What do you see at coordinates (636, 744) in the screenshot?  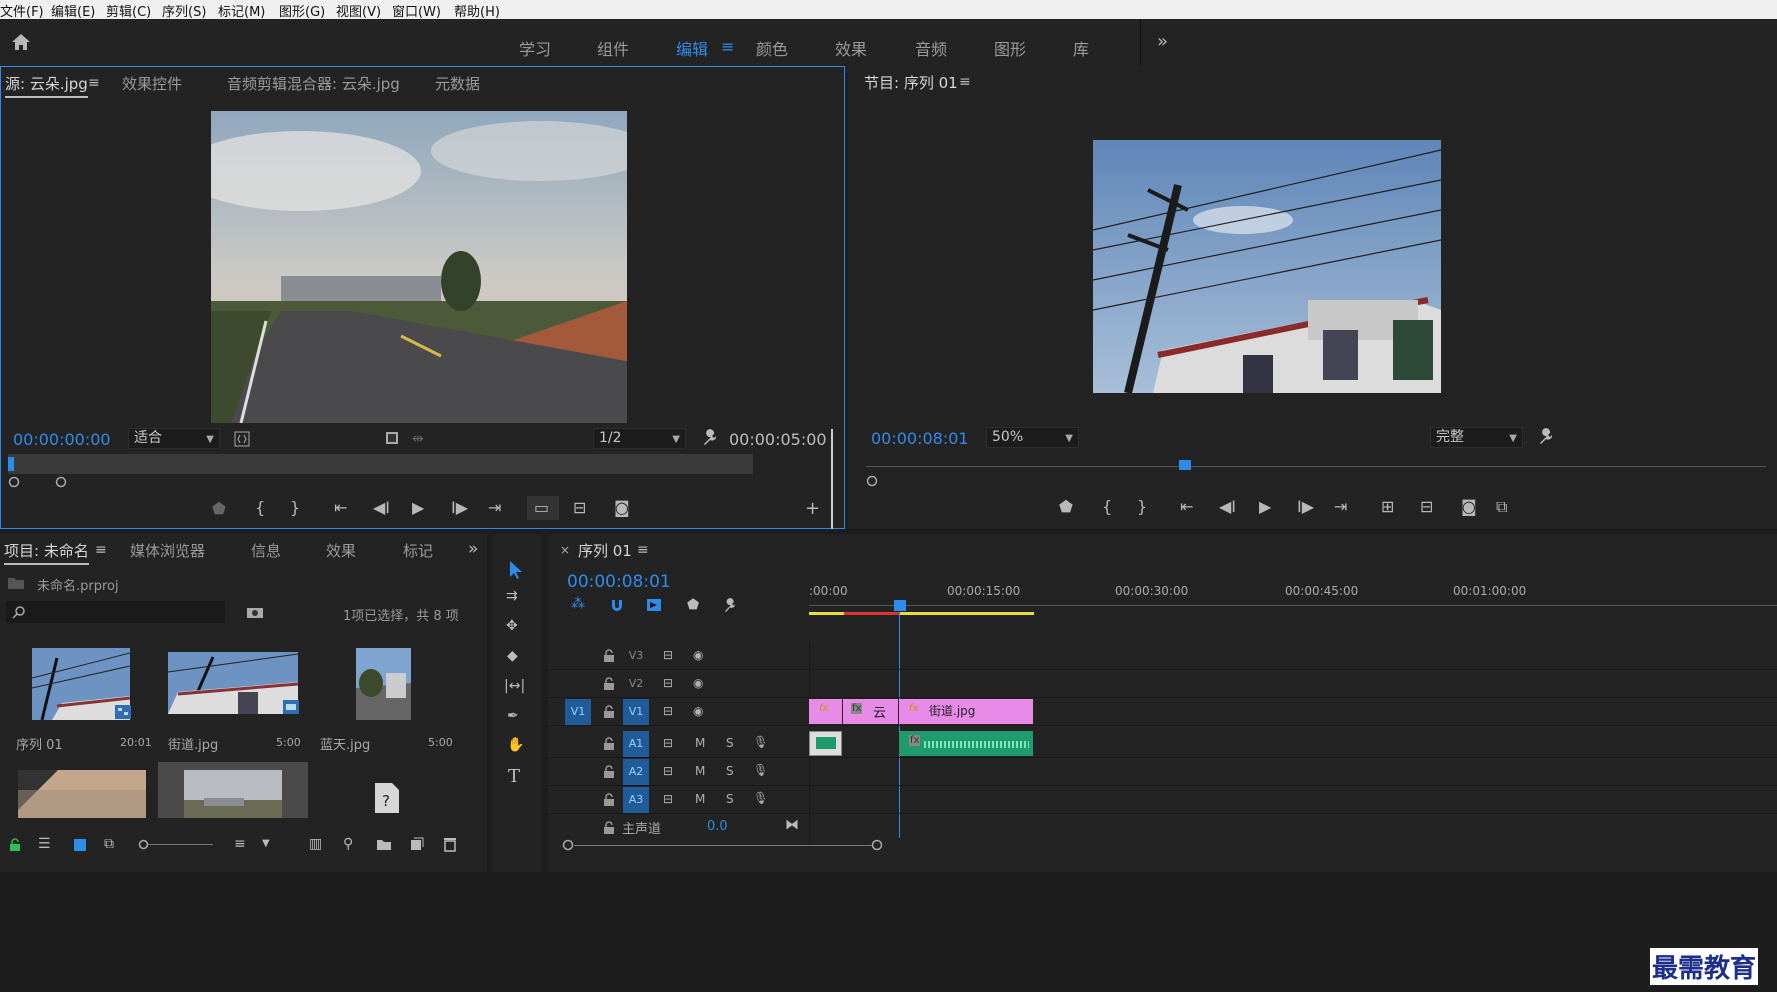 I see `track-label: A1` at bounding box center [636, 744].